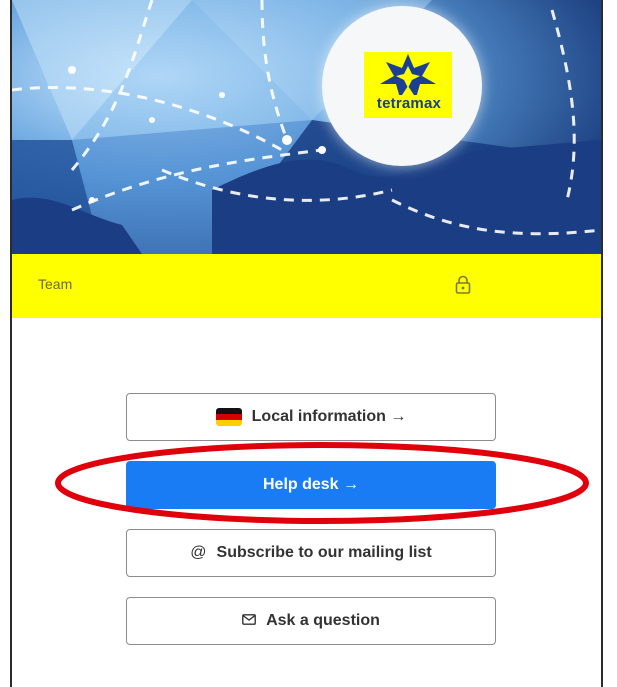  What do you see at coordinates (198, 552) in the screenshot?
I see `at-icon: @` at bounding box center [198, 552].